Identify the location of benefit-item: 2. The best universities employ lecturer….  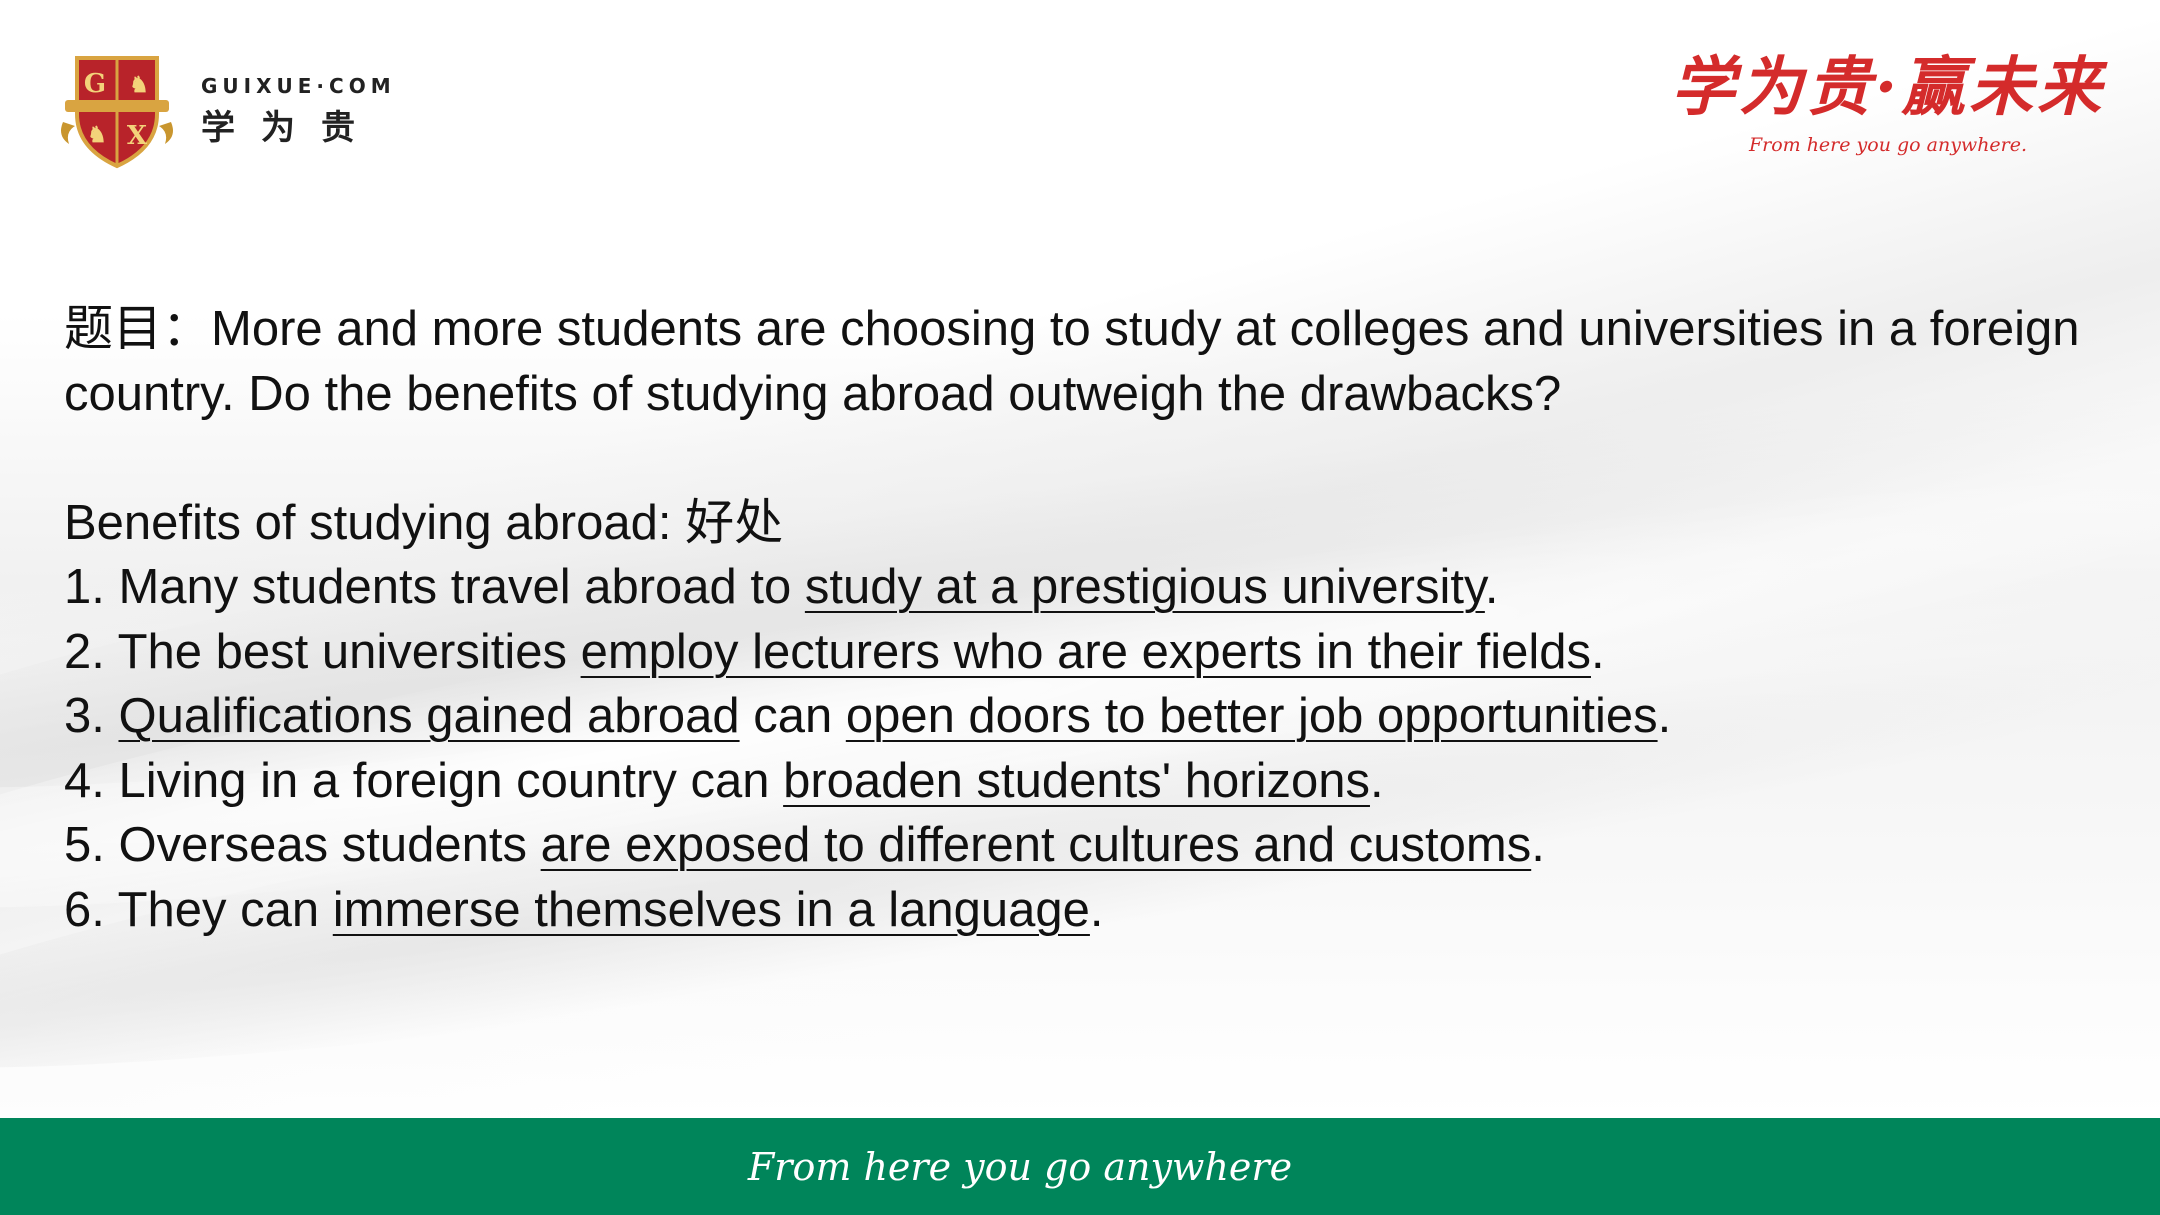
(1084, 652).